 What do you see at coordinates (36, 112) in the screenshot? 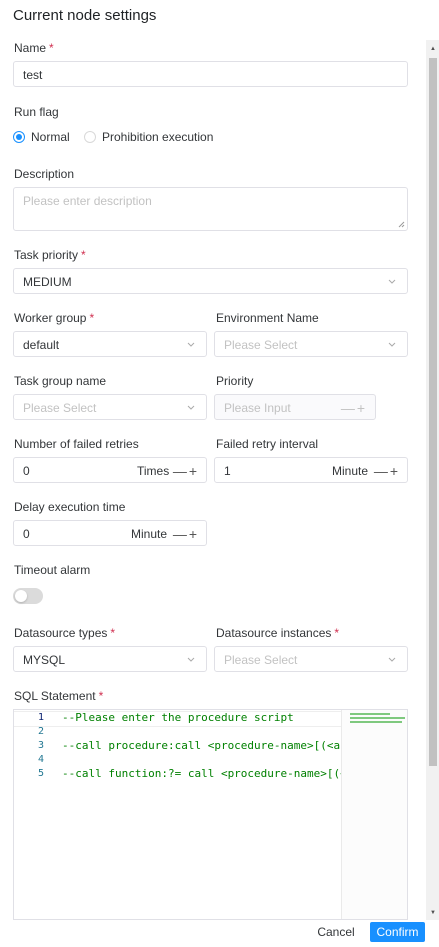
I see `run-flag-label: Run flag` at bounding box center [36, 112].